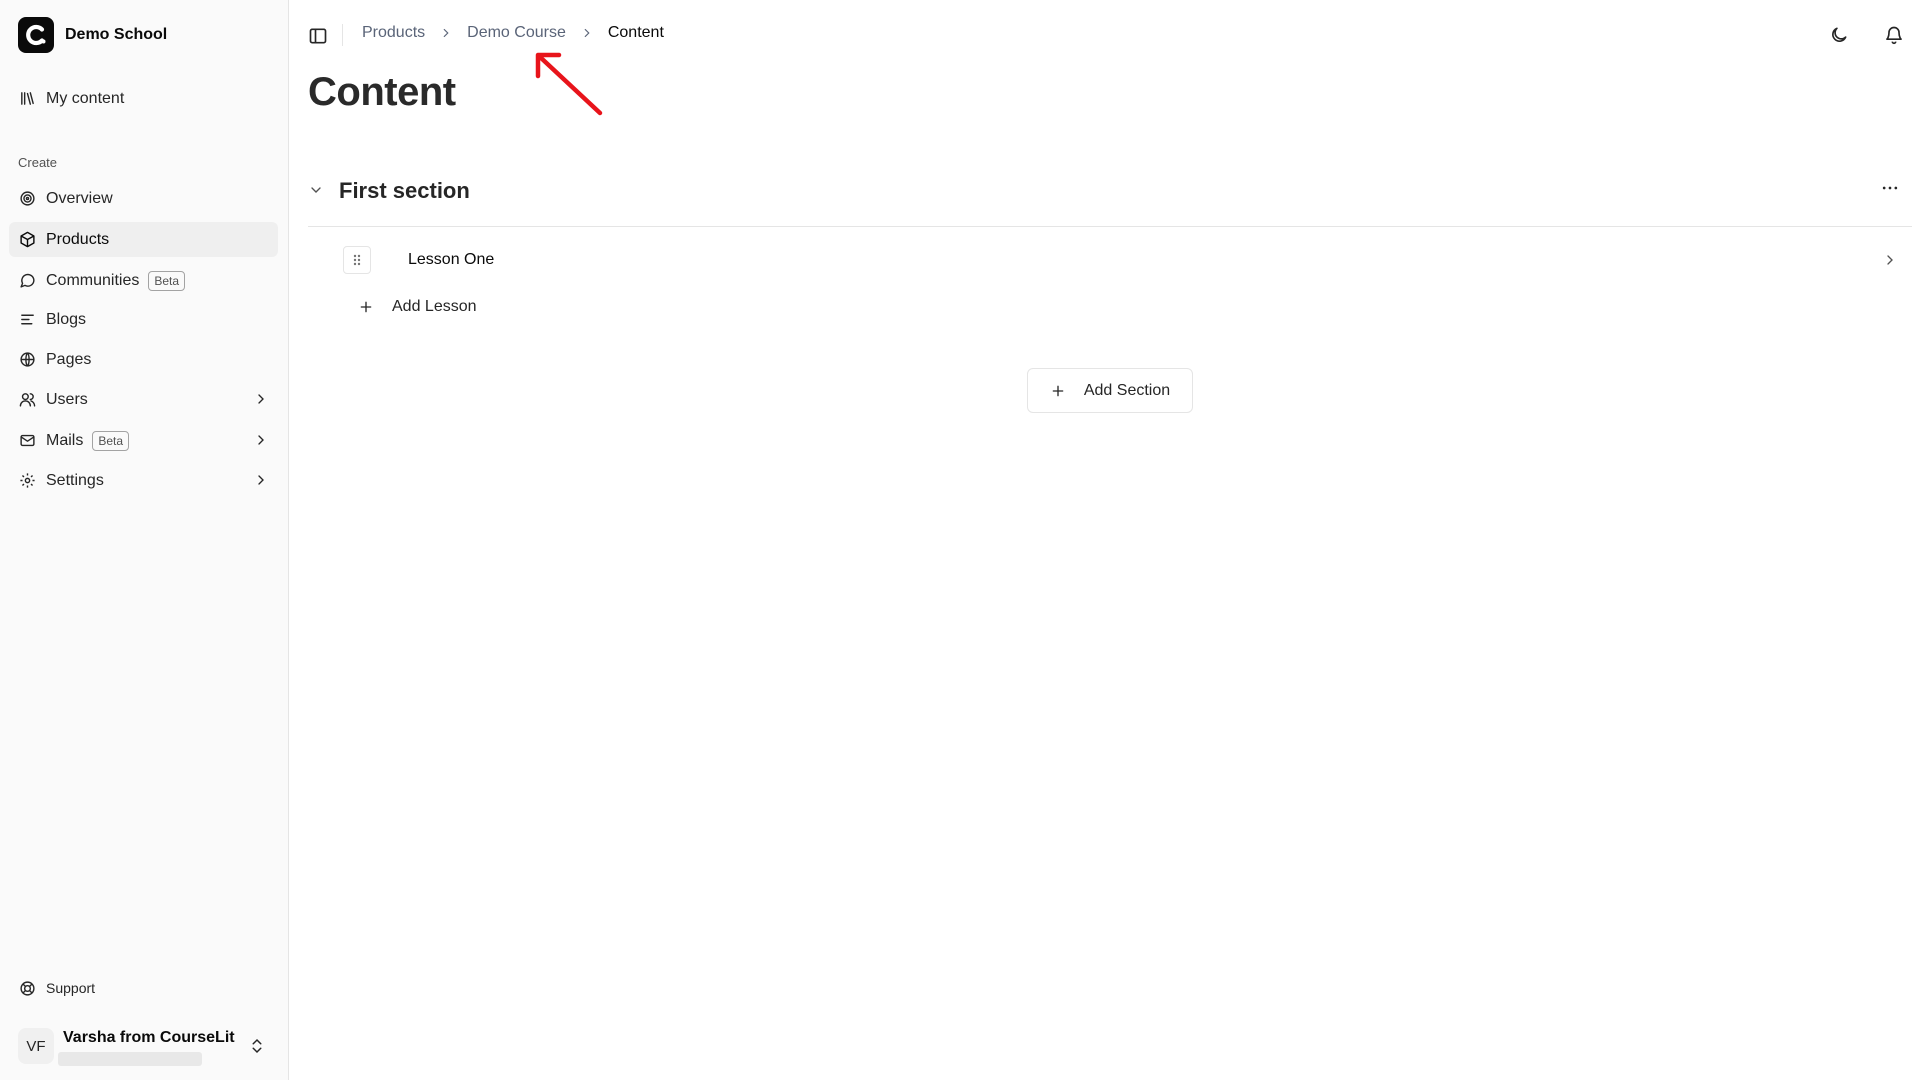  What do you see at coordinates (569, 84) in the screenshot?
I see `annotation-arrow-icon` at bounding box center [569, 84].